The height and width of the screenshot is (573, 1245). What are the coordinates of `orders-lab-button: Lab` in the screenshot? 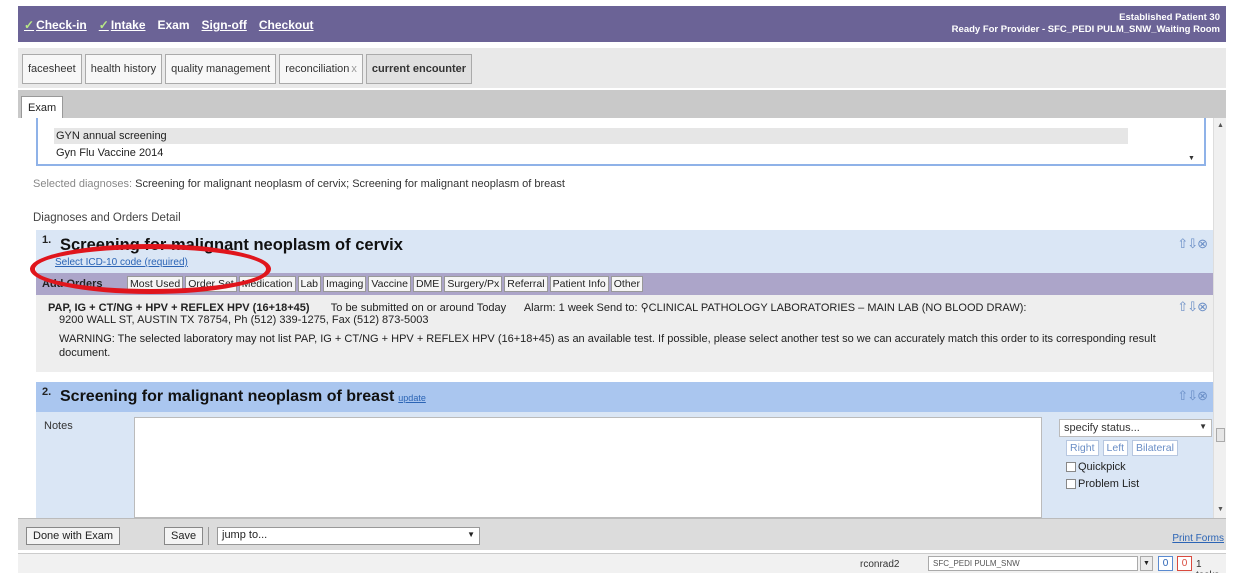 It's located at (309, 284).